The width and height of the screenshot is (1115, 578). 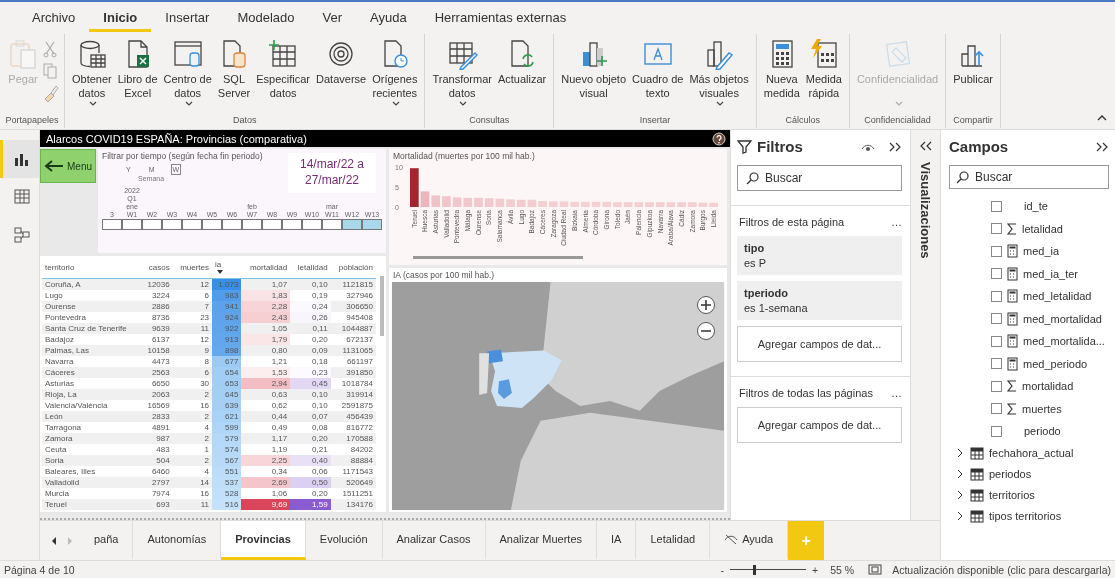 I want to click on field-name: med_periodo, so click(x=1055, y=363).